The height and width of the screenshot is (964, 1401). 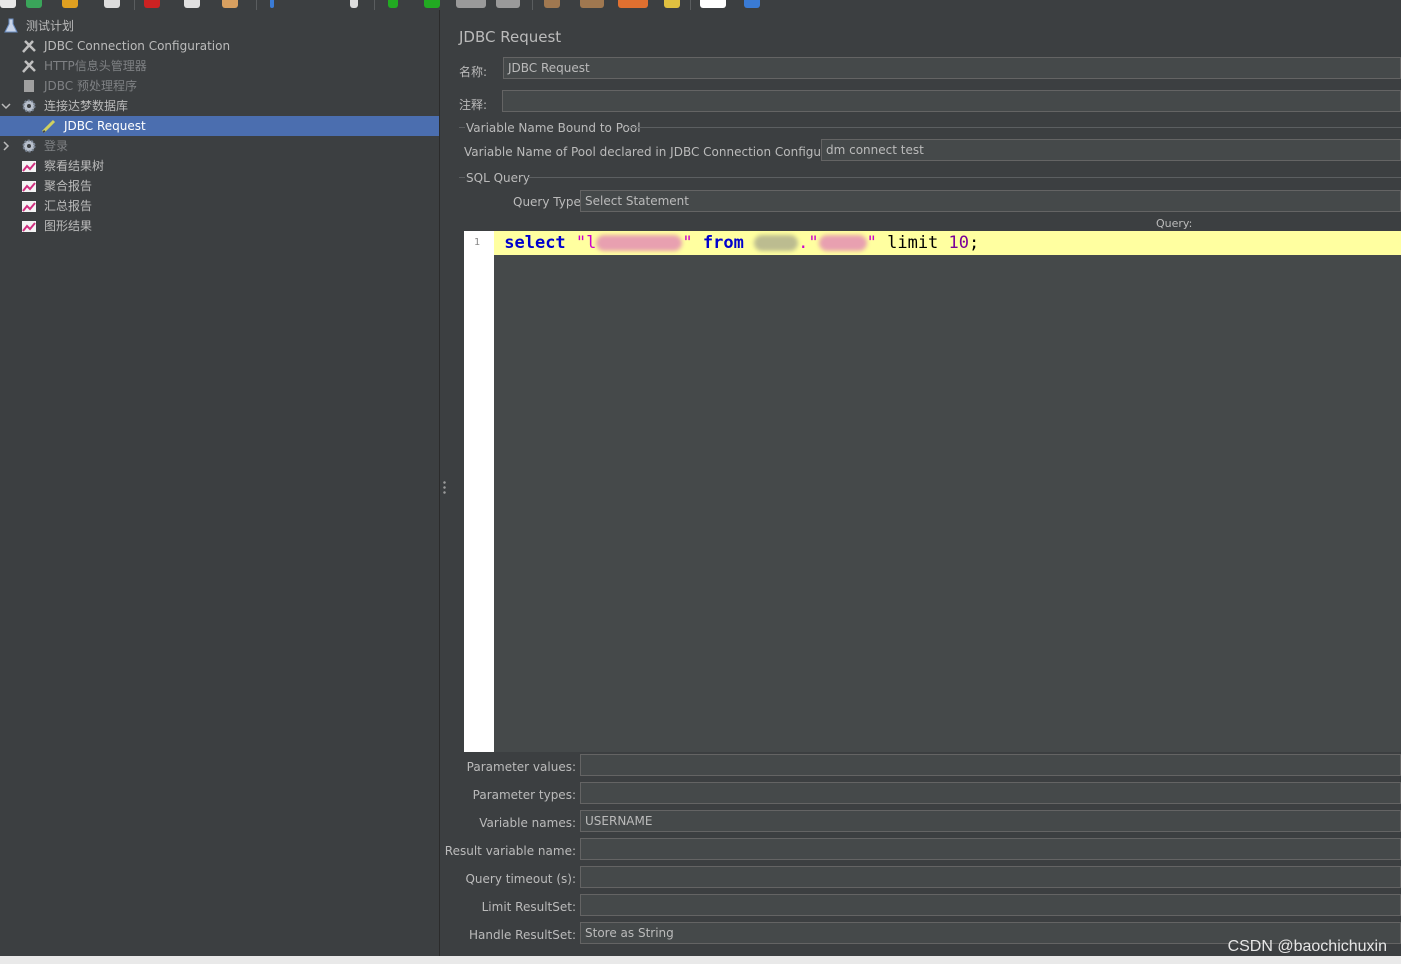 I want to click on tree-node-10: 图形结果, so click(x=219, y=226).